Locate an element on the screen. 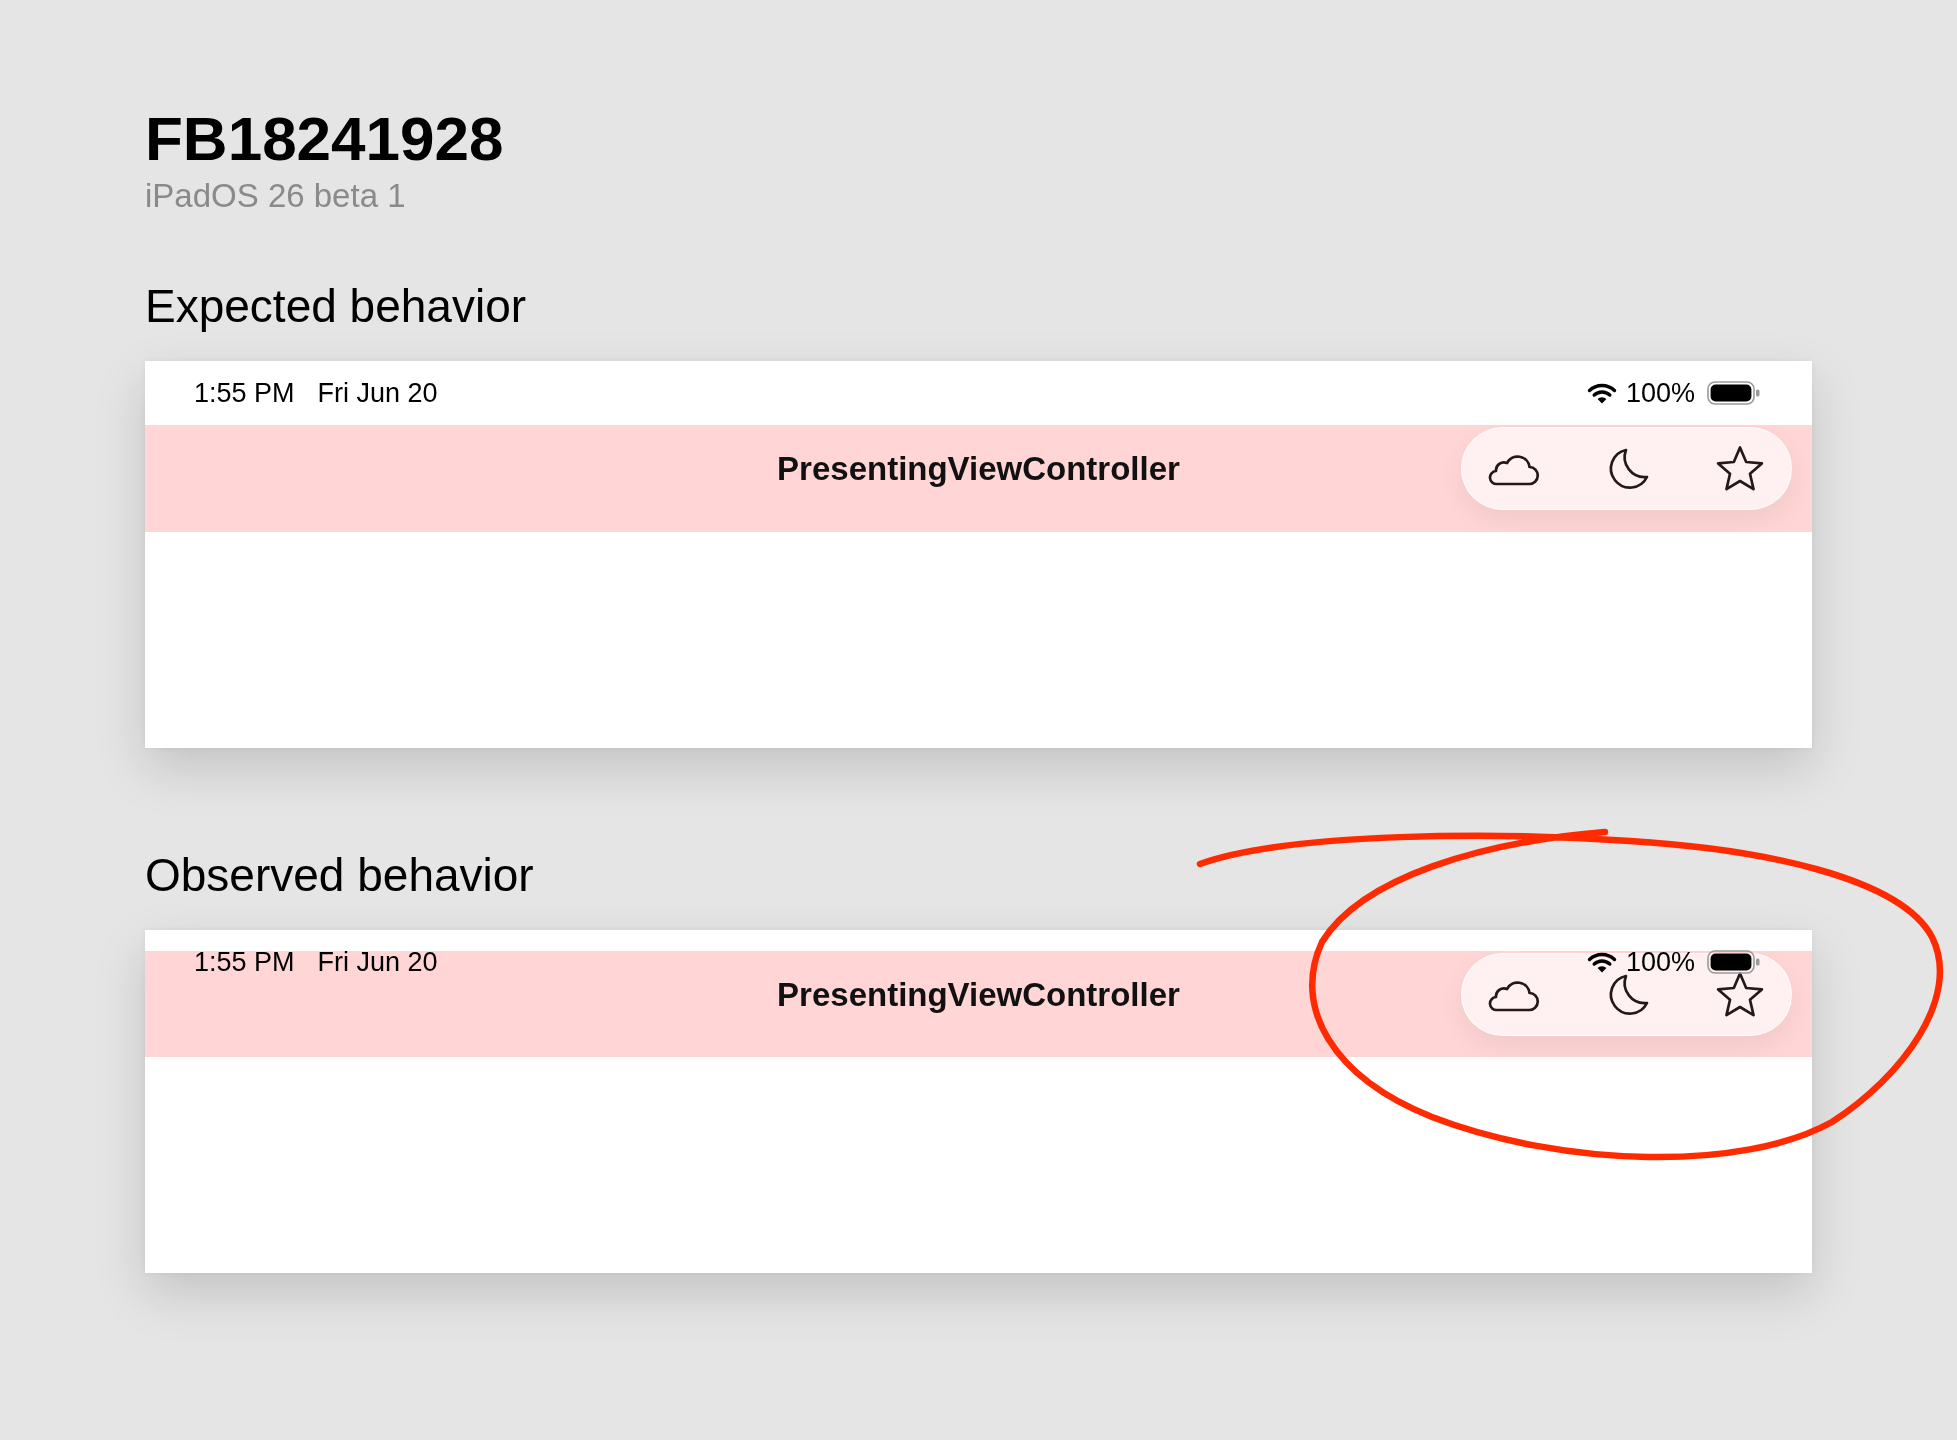 The height and width of the screenshot is (1440, 1957). report-subtitle: iPadOS 26 beta 1 is located at coordinates (275, 196).